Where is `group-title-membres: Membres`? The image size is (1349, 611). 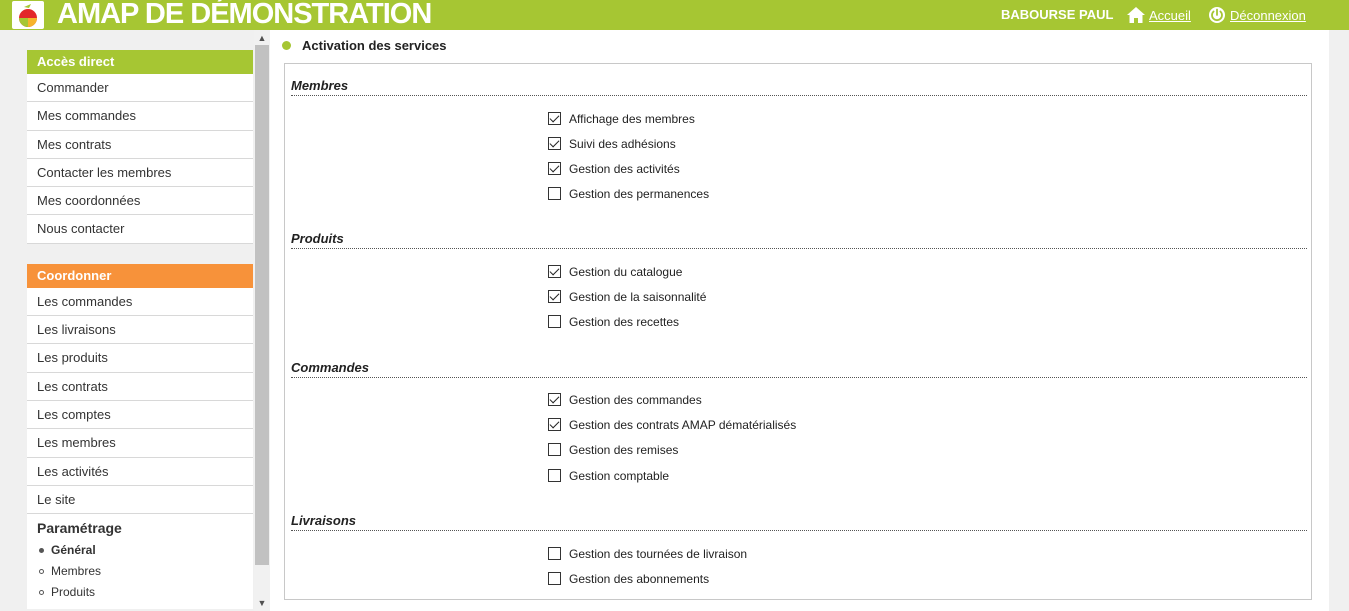 group-title-membres: Membres is located at coordinates (799, 87).